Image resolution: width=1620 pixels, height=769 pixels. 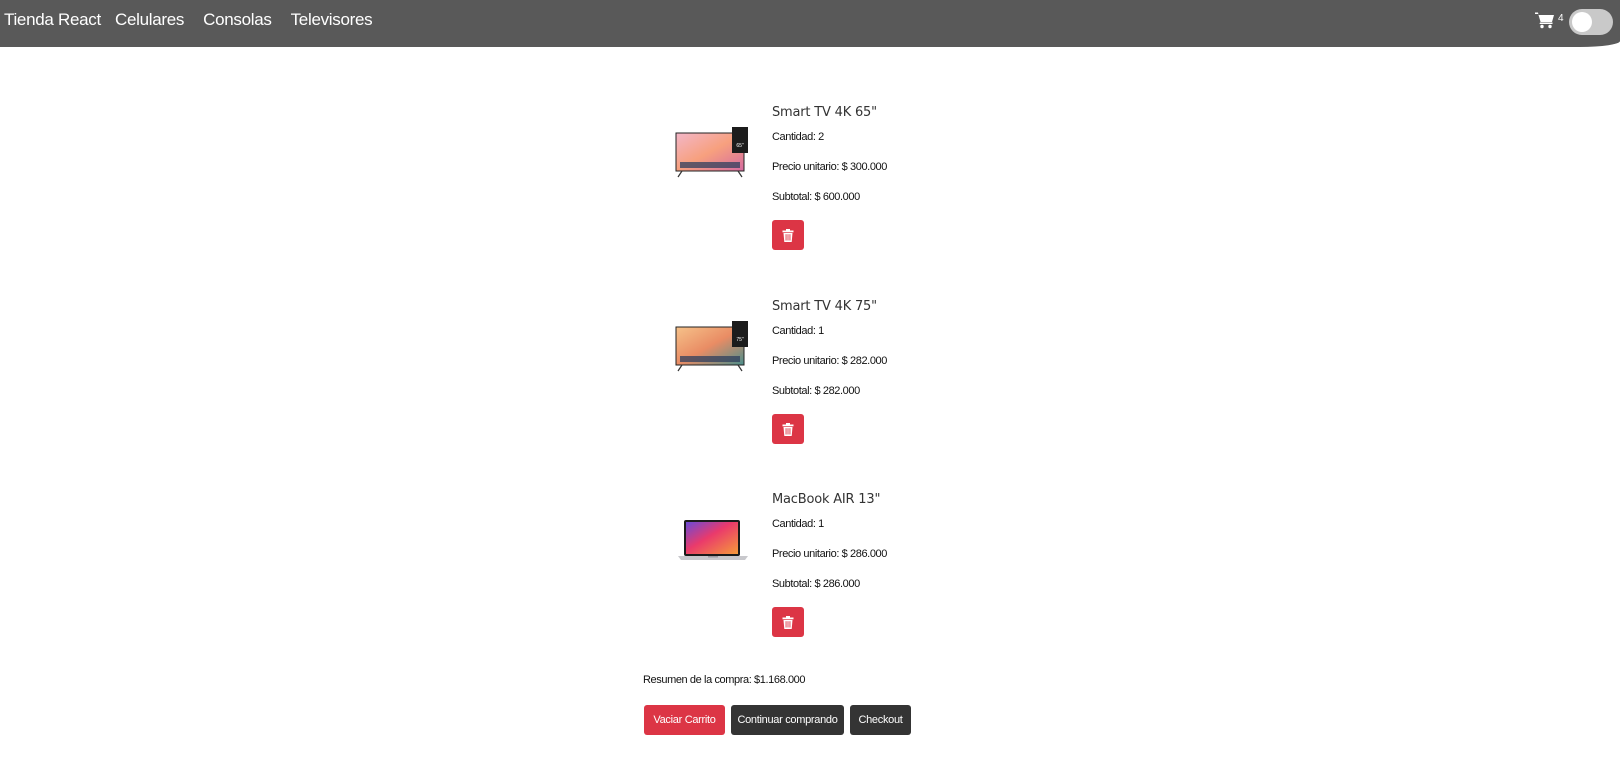 What do you see at coordinates (837, 584) in the screenshot?
I see `subtotal-value: $ 286.000` at bounding box center [837, 584].